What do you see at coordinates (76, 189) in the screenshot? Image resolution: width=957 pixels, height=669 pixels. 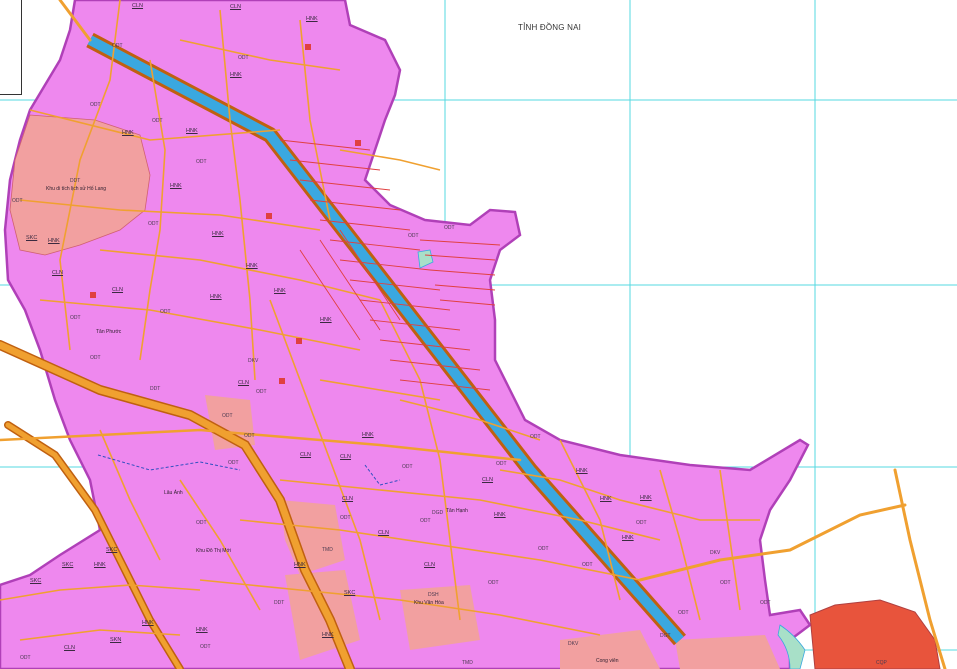 I see `historic-site-label: Khu di tích lịch sử Hố Lang` at bounding box center [76, 189].